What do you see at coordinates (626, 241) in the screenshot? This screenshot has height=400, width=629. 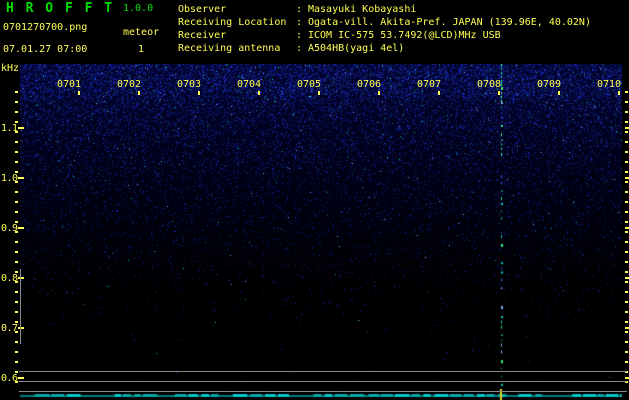 I see `freq-axis-minor-ticks-right` at bounding box center [626, 241].